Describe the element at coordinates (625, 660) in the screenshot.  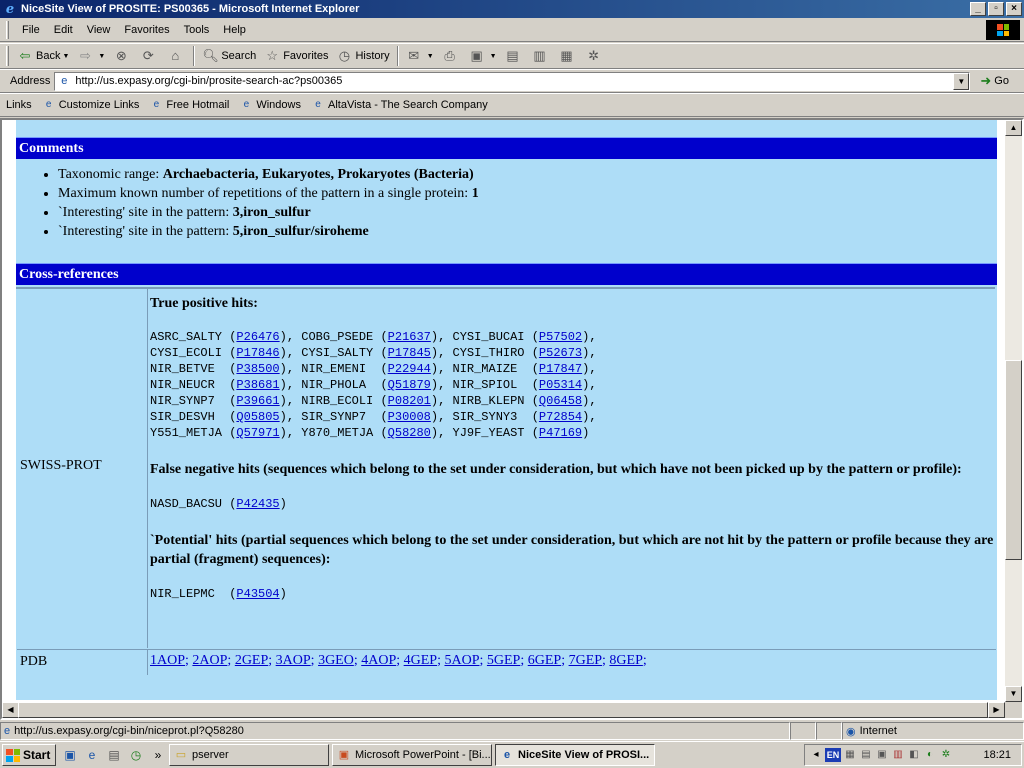
I see `pdb-entry-link: 8GEP` at that location.